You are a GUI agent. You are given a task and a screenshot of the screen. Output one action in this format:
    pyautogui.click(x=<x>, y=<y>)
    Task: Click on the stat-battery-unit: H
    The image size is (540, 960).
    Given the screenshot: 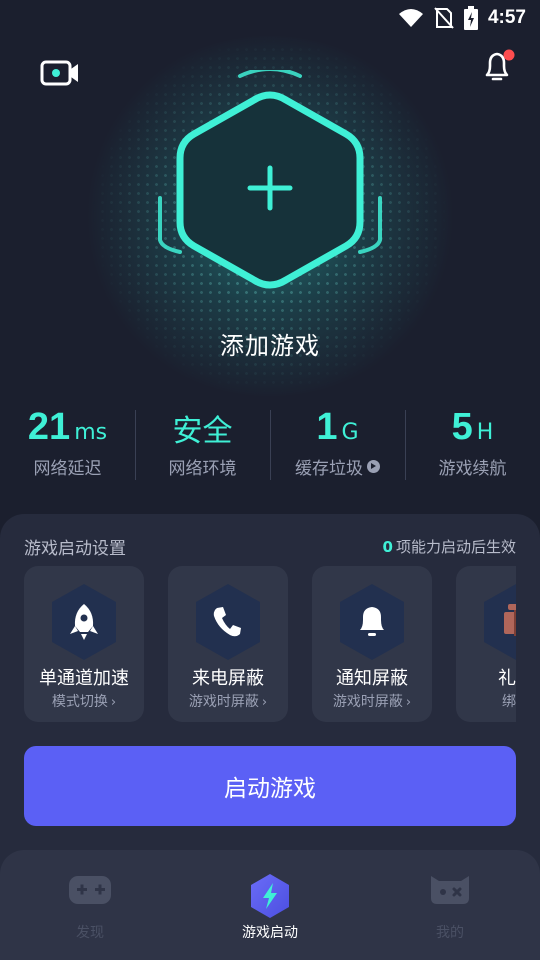 What is the action you would take?
    pyautogui.click(x=485, y=432)
    